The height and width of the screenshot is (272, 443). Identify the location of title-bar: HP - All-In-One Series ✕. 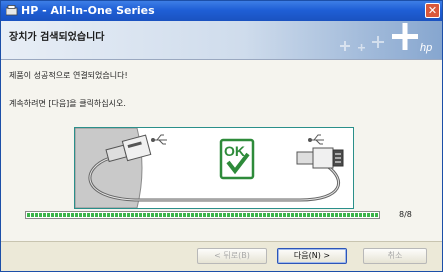
(221, 11).